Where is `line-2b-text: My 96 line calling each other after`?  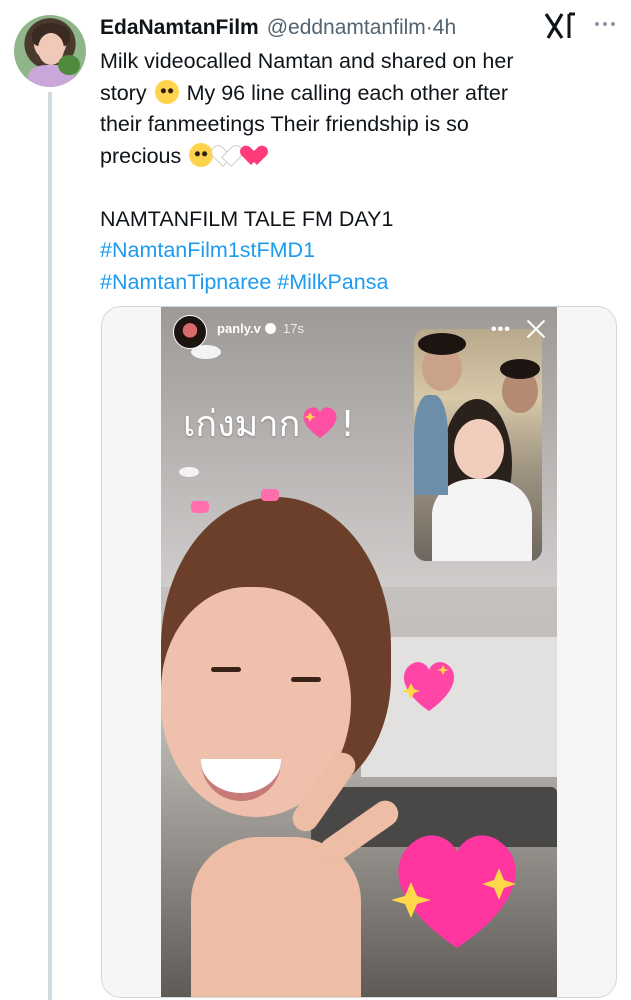
line-2b-text: My 96 line calling each other after is located at coordinates (347, 92).